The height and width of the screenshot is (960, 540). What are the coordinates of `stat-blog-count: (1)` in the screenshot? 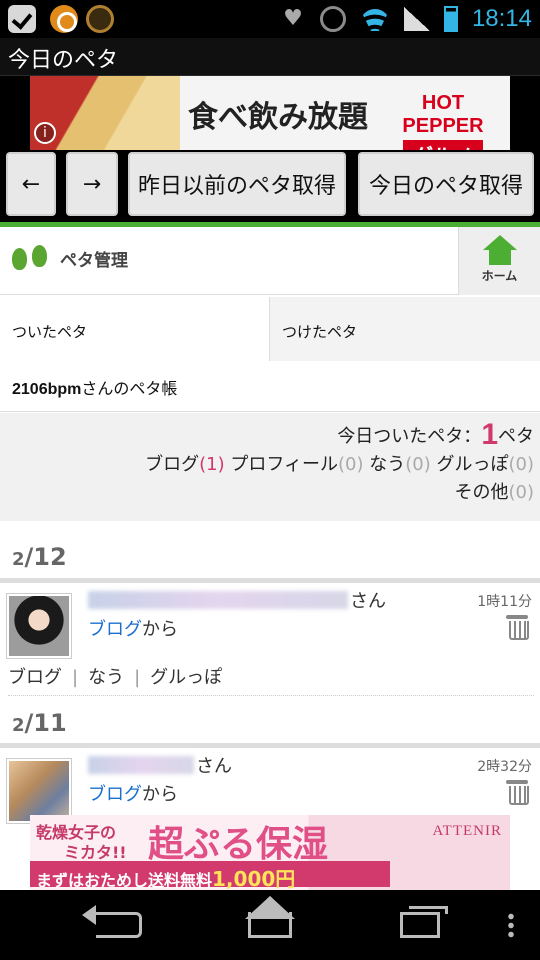 It's located at (212, 464).